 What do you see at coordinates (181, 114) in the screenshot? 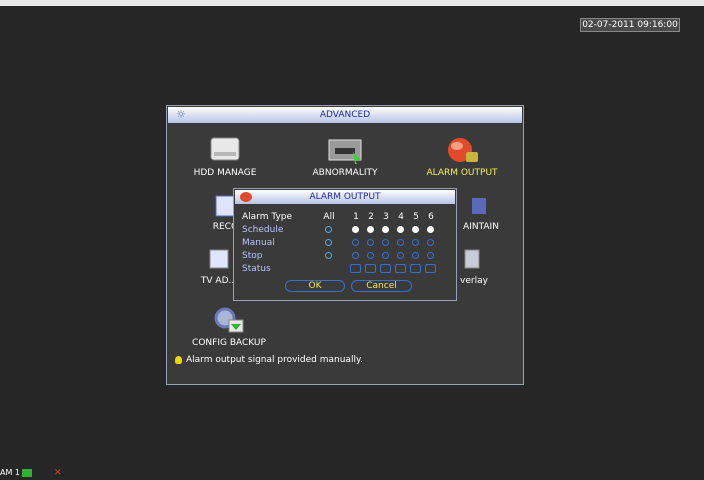
I see `menu-logo-icon: ☼` at bounding box center [181, 114].